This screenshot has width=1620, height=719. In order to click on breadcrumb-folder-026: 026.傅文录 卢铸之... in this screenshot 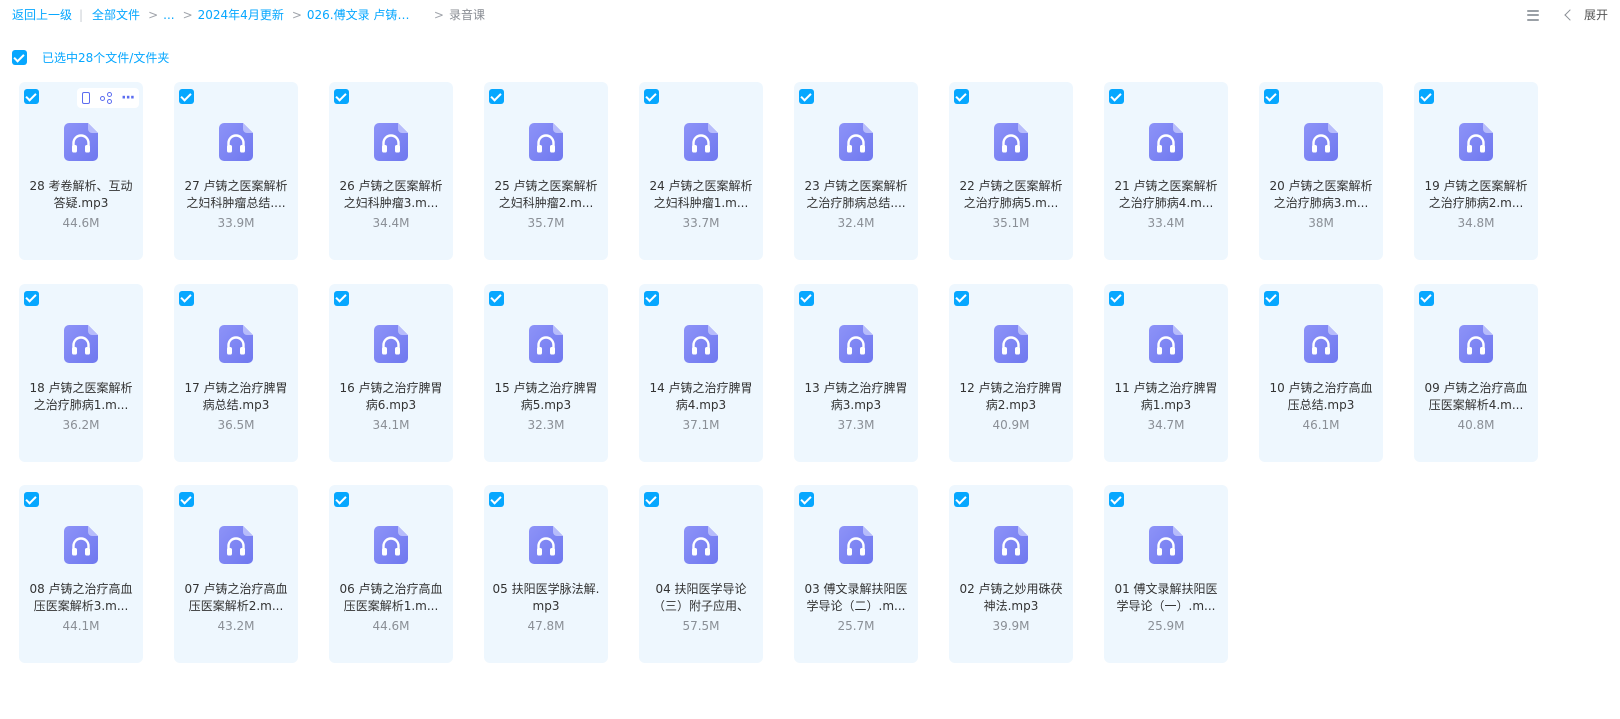, I will do `click(363, 15)`.